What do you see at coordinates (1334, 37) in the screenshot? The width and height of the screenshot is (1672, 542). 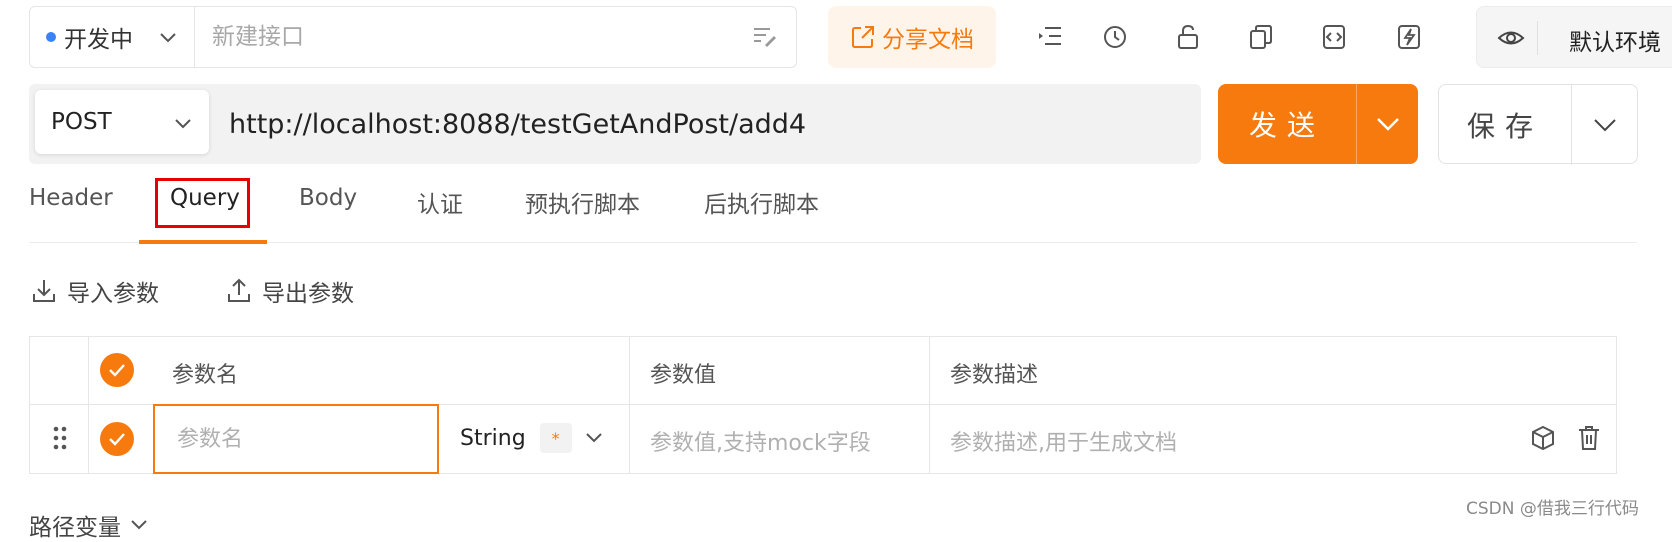 I see `code-icon` at bounding box center [1334, 37].